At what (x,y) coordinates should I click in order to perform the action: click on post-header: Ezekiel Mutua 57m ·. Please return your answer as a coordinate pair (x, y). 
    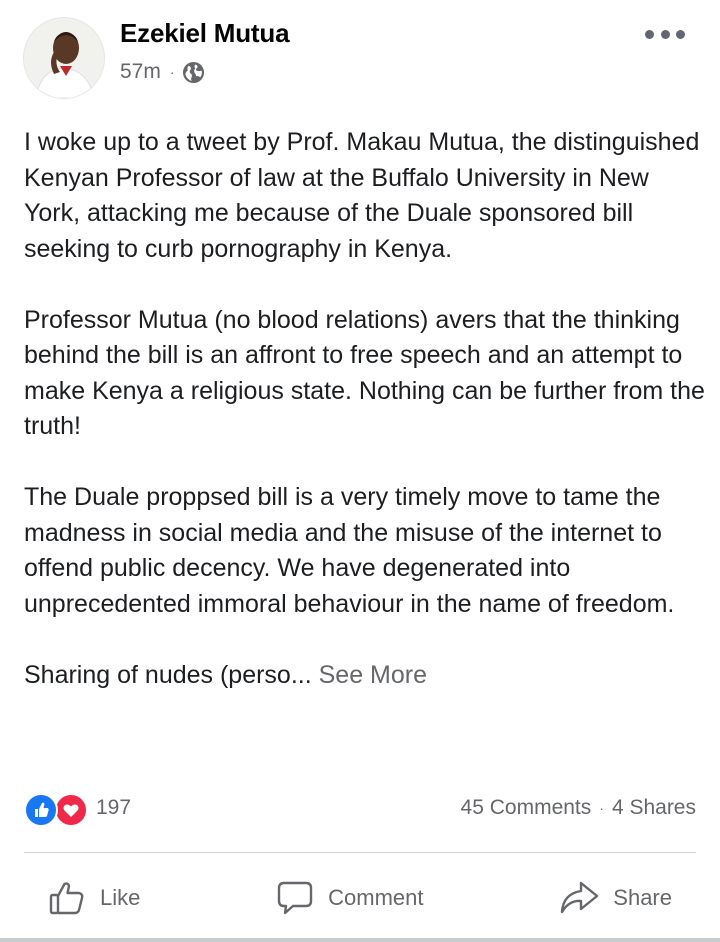
    Looking at the image, I should click on (360, 50).